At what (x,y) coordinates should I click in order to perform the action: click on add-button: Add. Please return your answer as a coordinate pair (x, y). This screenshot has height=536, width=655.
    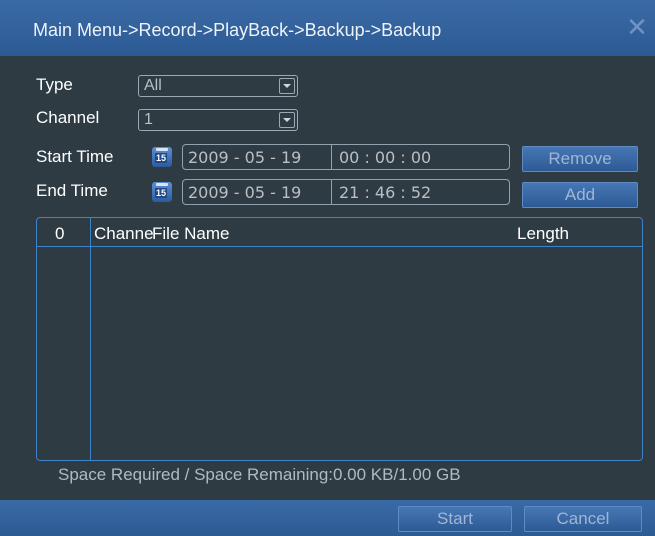
    Looking at the image, I should click on (580, 195).